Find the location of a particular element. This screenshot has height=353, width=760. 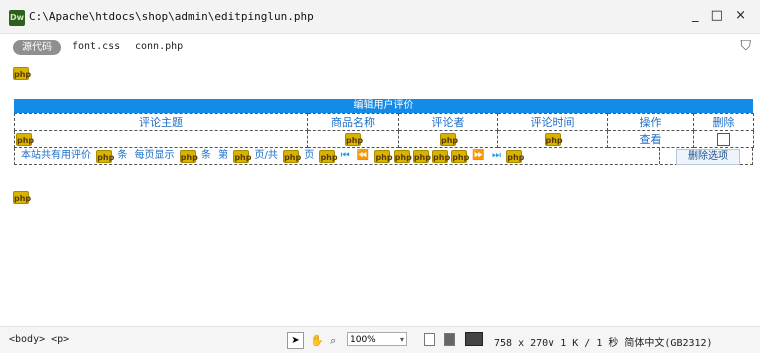

col-header-product: 商品名称 is located at coordinates (353, 122).